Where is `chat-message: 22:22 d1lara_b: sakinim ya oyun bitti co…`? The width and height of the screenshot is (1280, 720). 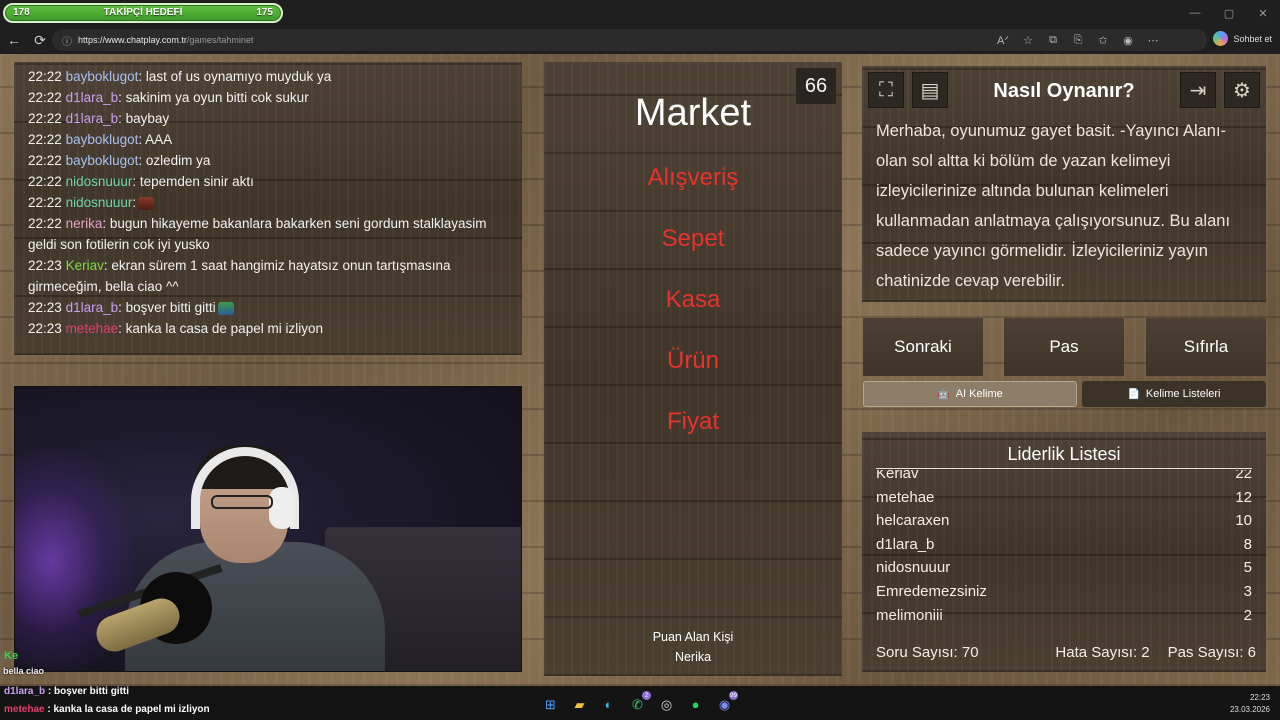 chat-message: 22:22 d1lara_b: sakinim ya oyun bitti co… is located at coordinates (268, 97).